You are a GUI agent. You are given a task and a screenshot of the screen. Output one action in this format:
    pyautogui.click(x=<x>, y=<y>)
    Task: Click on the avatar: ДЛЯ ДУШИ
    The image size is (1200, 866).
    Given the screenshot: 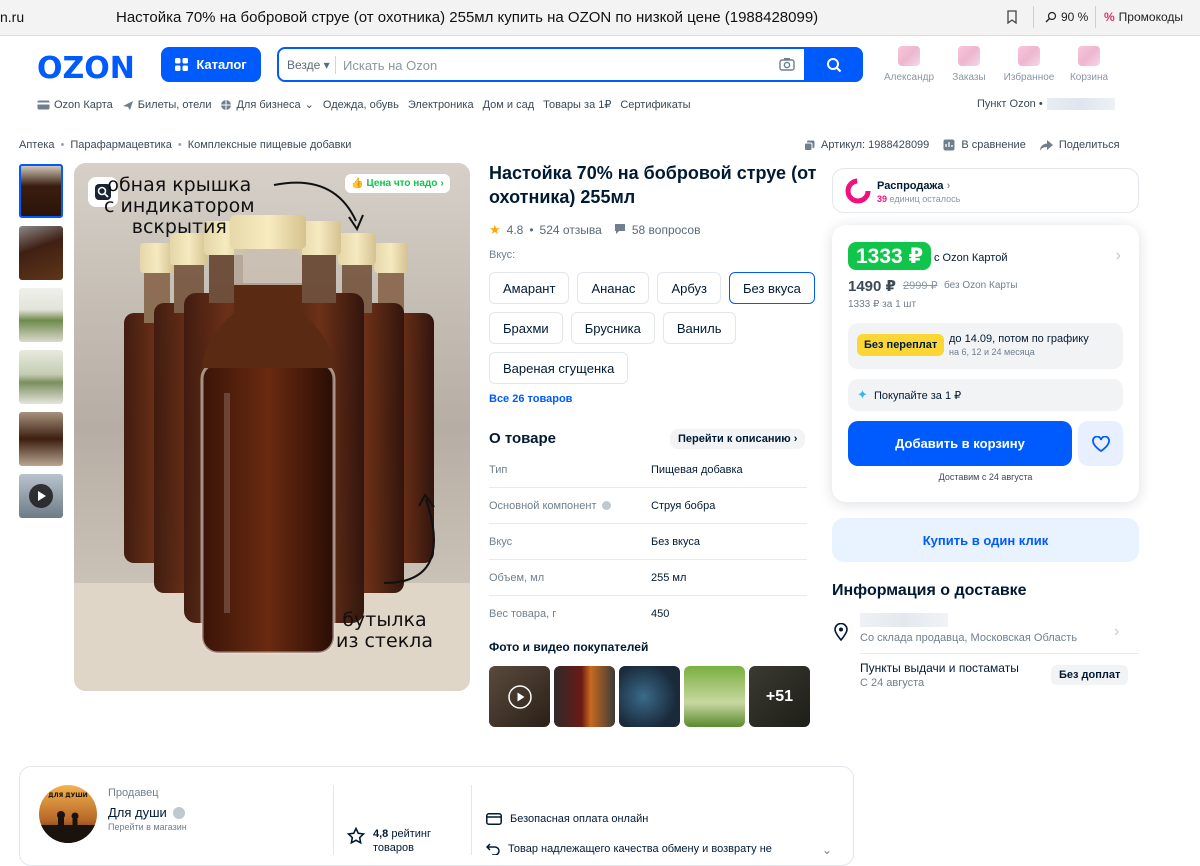 What is the action you would take?
    pyautogui.click(x=68, y=814)
    